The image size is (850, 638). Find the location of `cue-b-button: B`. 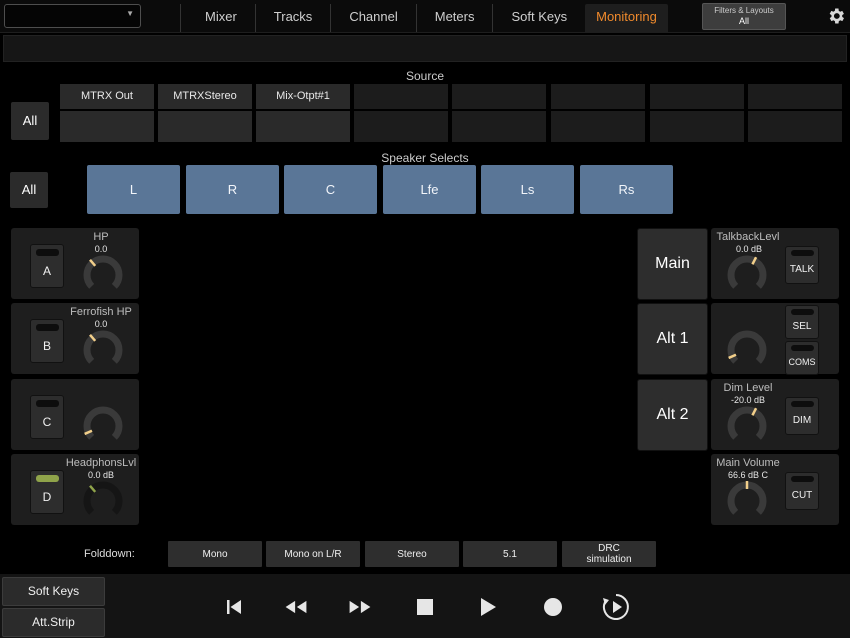

cue-b-button: B is located at coordinates (47, 341).